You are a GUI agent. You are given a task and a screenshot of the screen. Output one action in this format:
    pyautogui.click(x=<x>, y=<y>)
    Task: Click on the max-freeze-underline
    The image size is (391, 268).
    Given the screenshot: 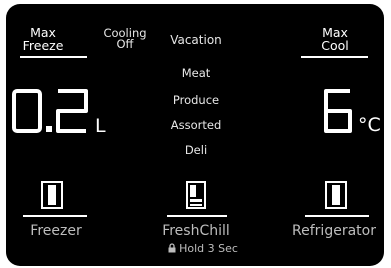 What is the action you would take?
    pyautogui.click(x=53, y=57)
    